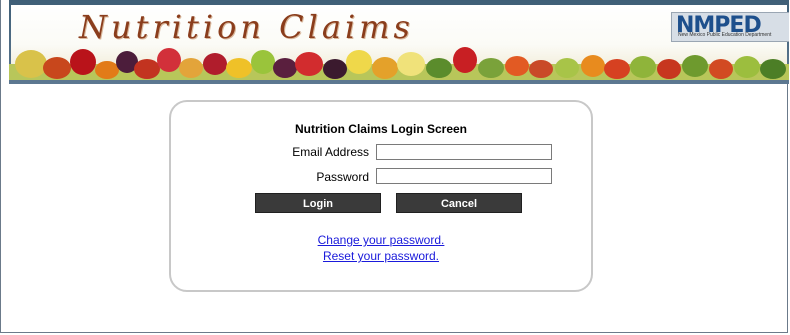  What do you see at coordinates (725, 35) in the screenshot?
I see `logo-subtext: New Mexico Public Education Department` at bounding box center [725, 35].